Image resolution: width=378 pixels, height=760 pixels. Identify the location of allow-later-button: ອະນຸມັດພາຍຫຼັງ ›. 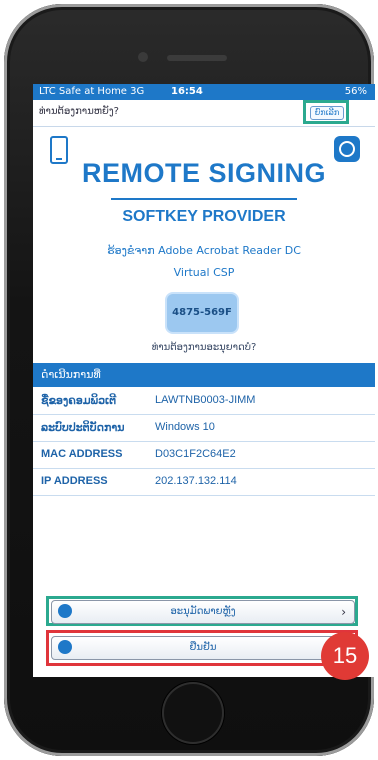
(203, 612).